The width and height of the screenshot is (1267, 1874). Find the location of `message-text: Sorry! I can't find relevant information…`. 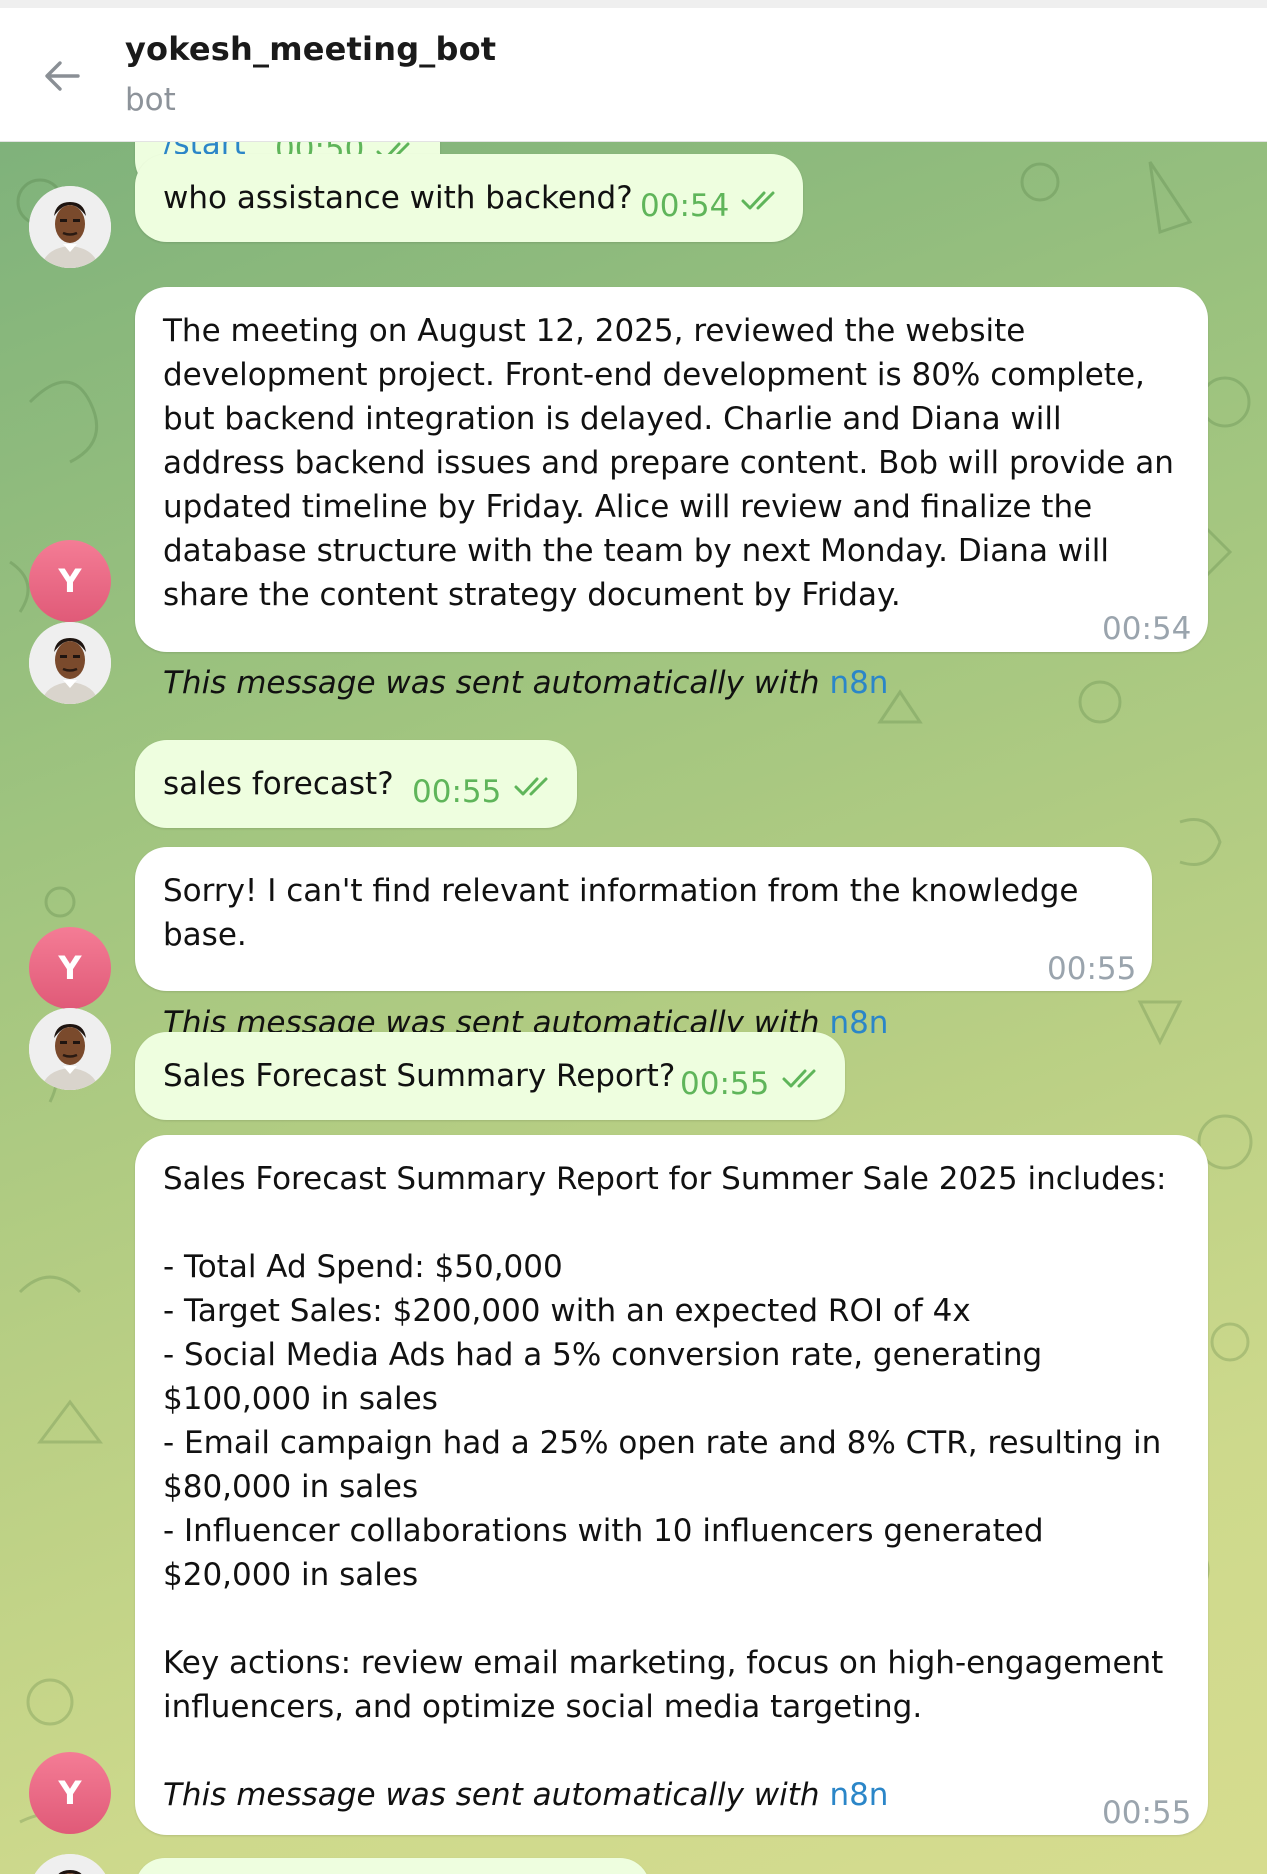

message-text: Sorry! I can't find relevant information… is located at coordinates (643, 913).